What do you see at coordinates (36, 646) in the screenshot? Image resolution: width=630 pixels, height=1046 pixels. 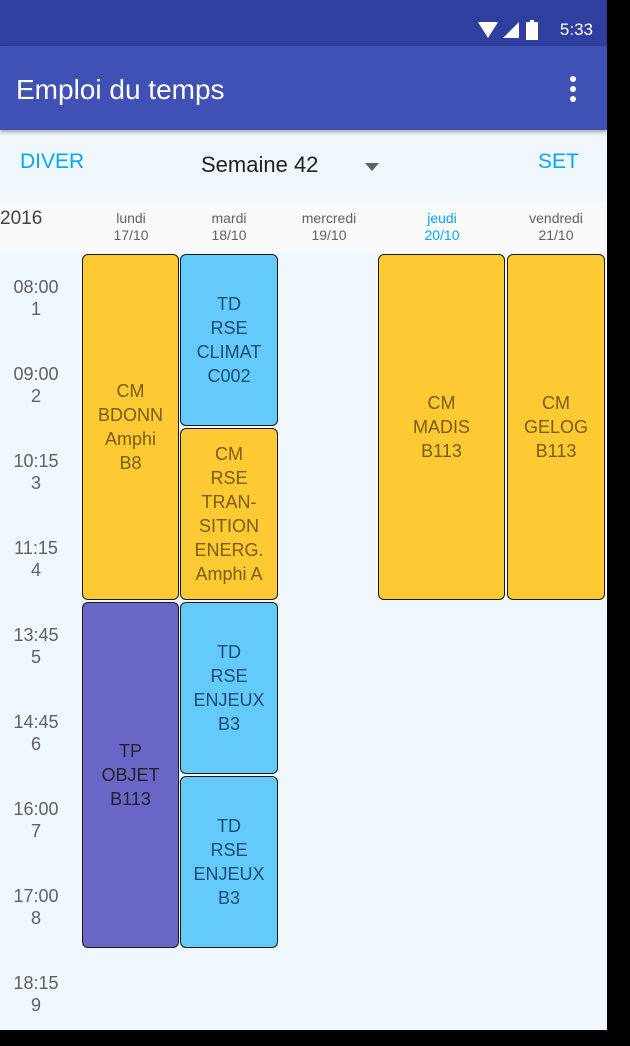 I see `time-slot: 13:45 5` at bounding box center [36, 646].